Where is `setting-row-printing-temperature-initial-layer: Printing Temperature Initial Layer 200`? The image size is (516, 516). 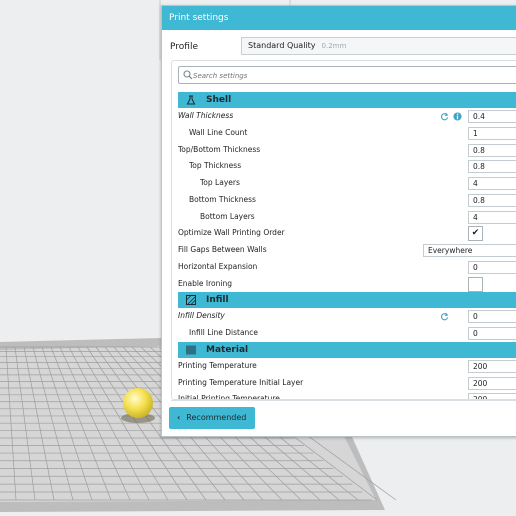 setting-row-printing-temperature-initial-layer: Printing Temperature Initial Layer 200 is located at coordinates (347, 383).